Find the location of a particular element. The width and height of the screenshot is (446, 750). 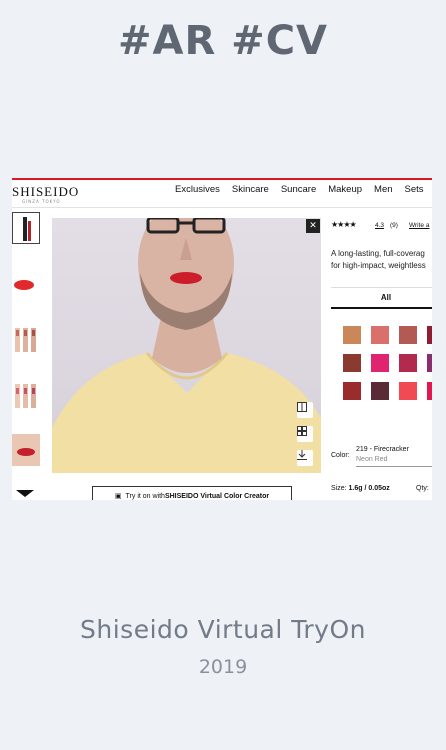

thumbnail-lips-swatch is located at coordinates (26, 286).